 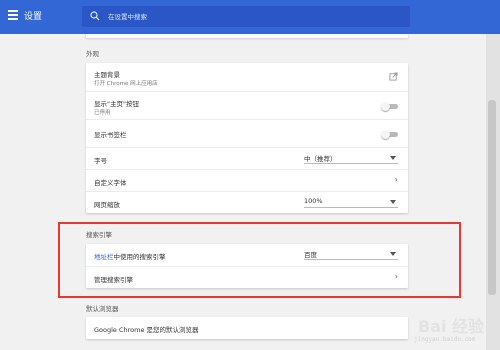 I want to click on default-browser-row: Google Chrome 是您的默认浏览器, so click(x=247, y=328).